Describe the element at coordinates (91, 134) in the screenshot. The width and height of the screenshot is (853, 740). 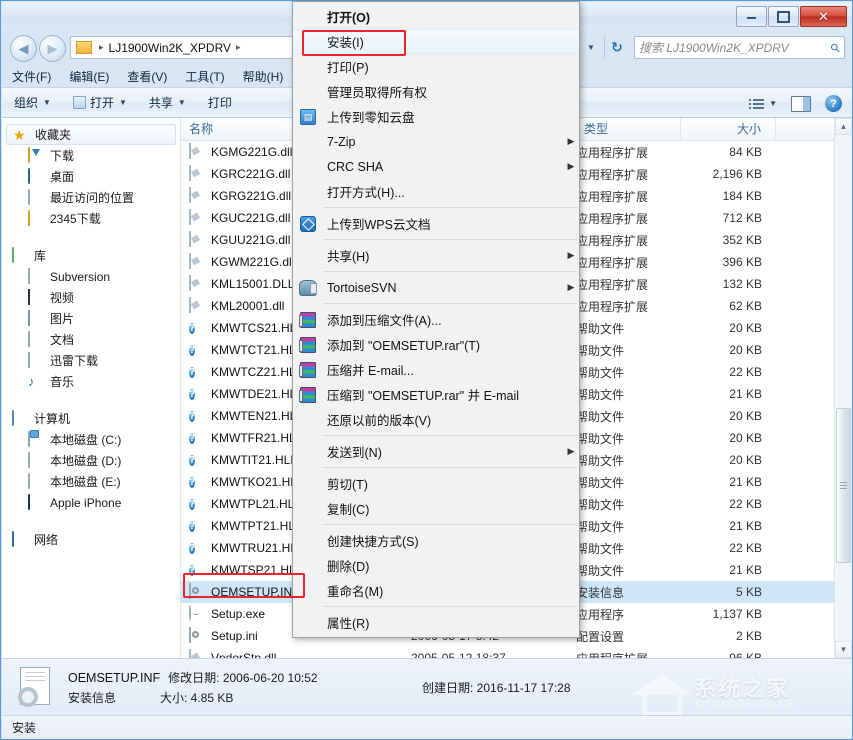
I see `sidebar-item-favorites: ★ 收藏夹` at that location.